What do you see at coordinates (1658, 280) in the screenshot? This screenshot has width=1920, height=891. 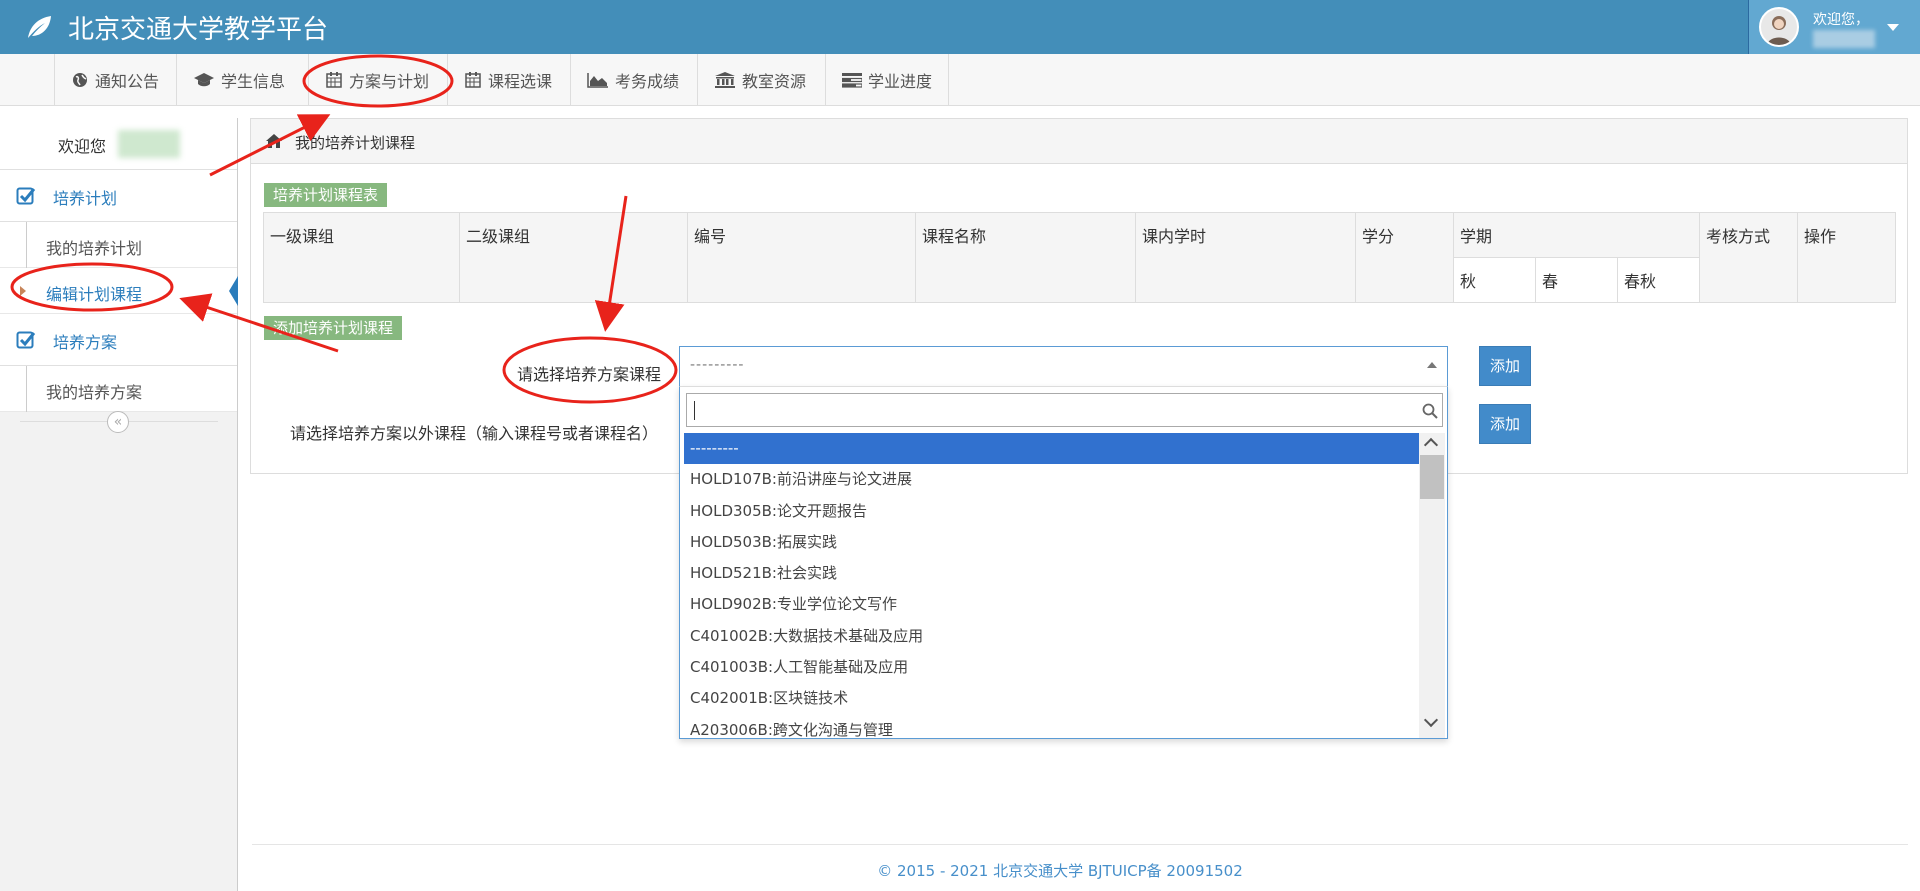 I see `col-header-term-both: 春秋` at bounding box center [1658, 280].